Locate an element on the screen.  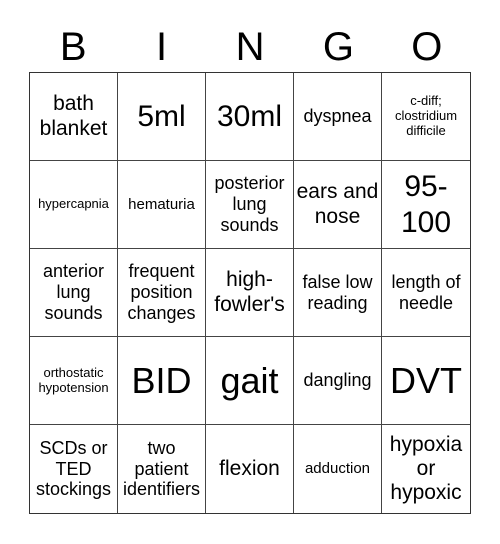
bingo-cell: frequent position changes is located at coordinates (162, 293).